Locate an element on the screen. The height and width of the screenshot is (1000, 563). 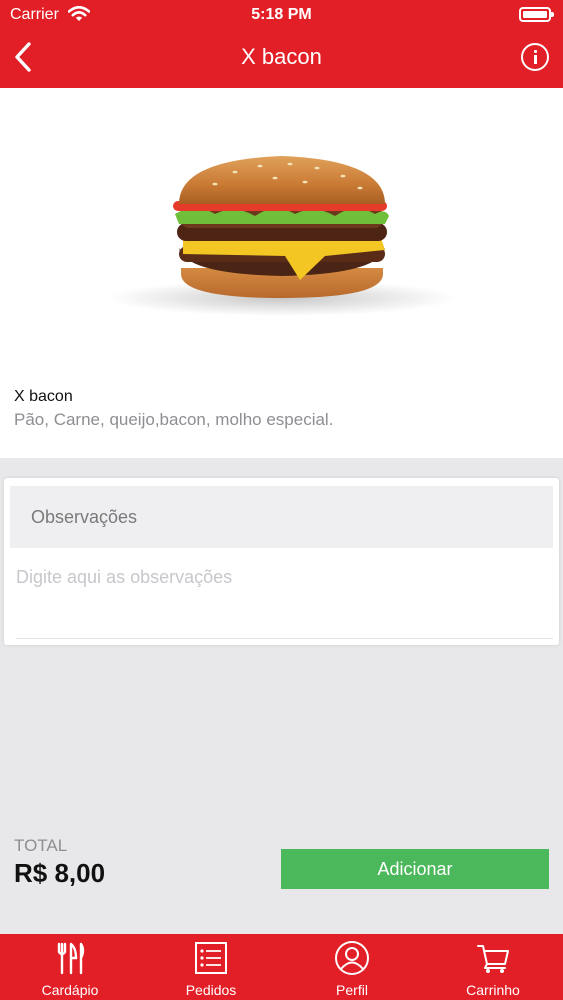
status-time: 5:18 PM is located at coordinates (281, 14).